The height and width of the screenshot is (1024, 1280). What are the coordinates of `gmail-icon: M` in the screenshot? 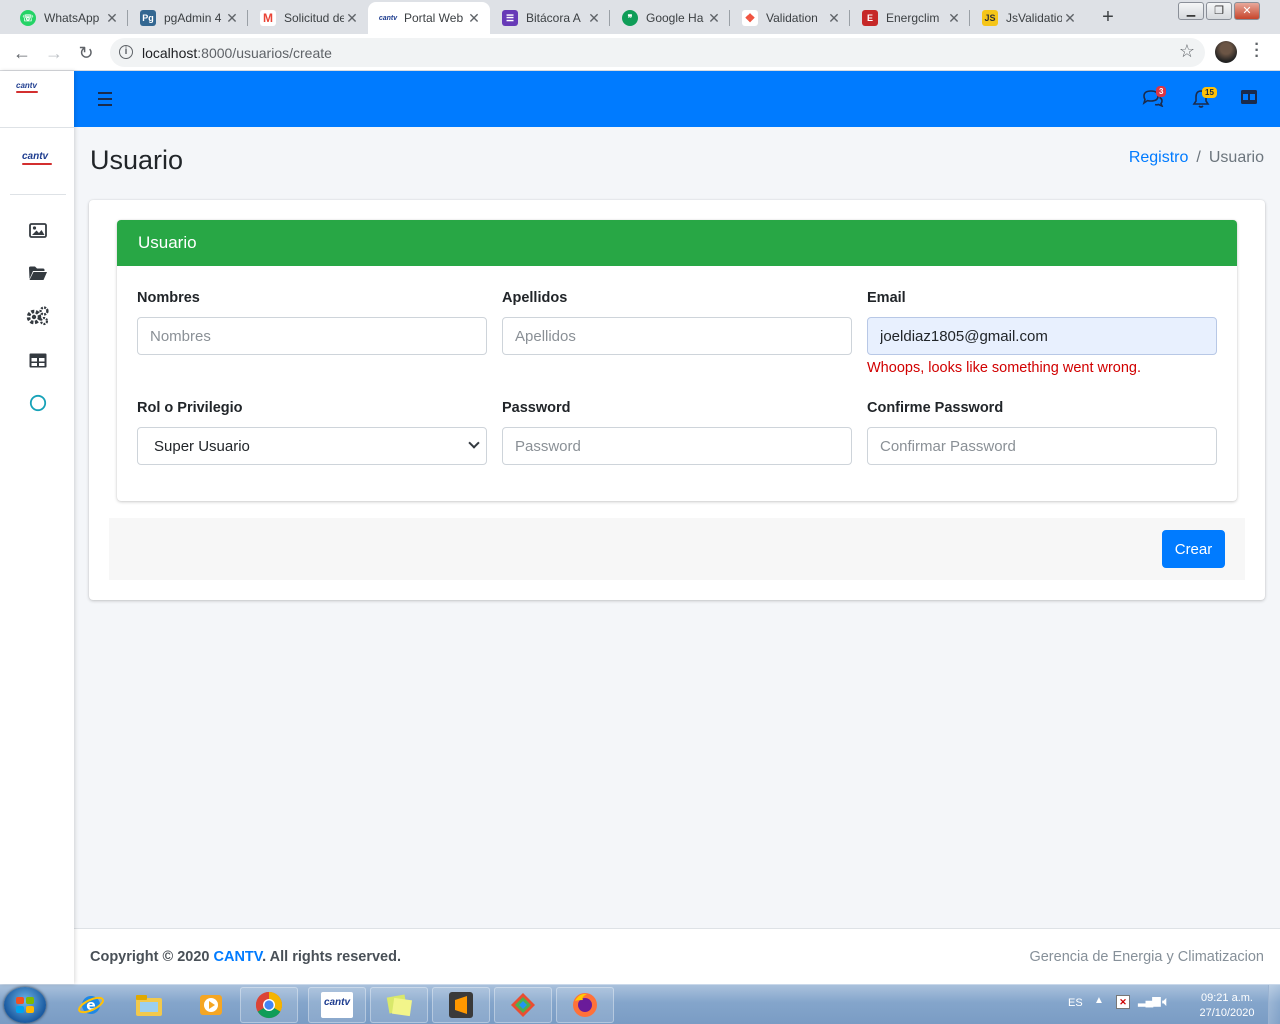 It's located at (268, 18).